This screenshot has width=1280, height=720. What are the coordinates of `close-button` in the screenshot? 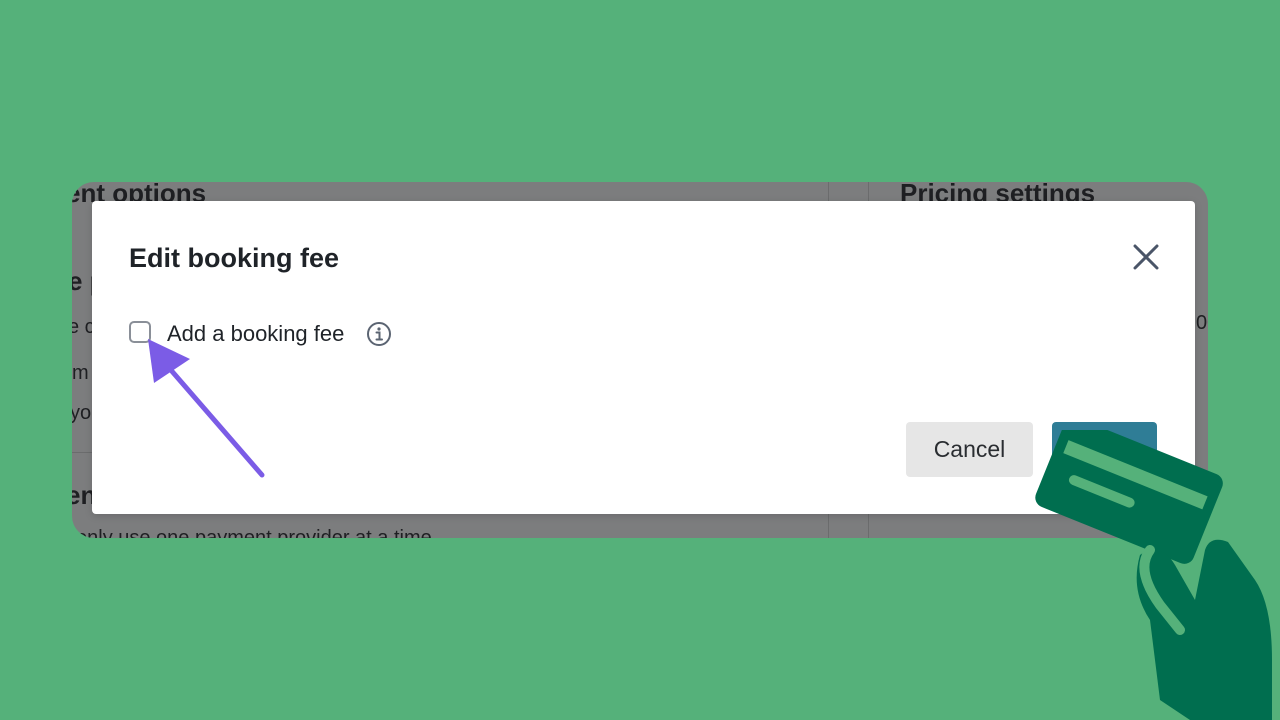 It's located at (1146, 257).